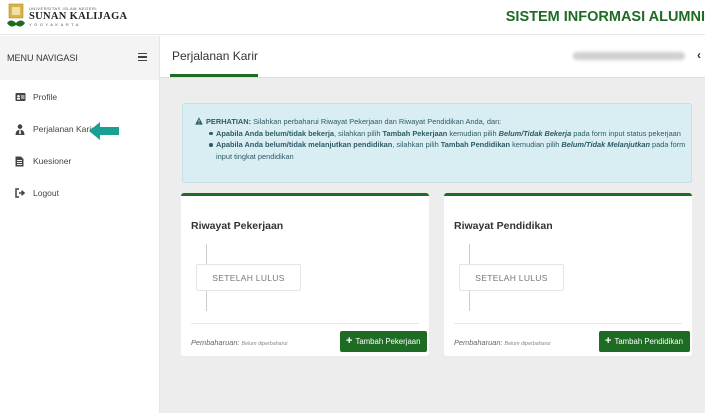 The height and width of the screenshot is (413, 705). Describe the element at coordinates (199, 121) in the screenshot. I see `warning-icon` at that location.